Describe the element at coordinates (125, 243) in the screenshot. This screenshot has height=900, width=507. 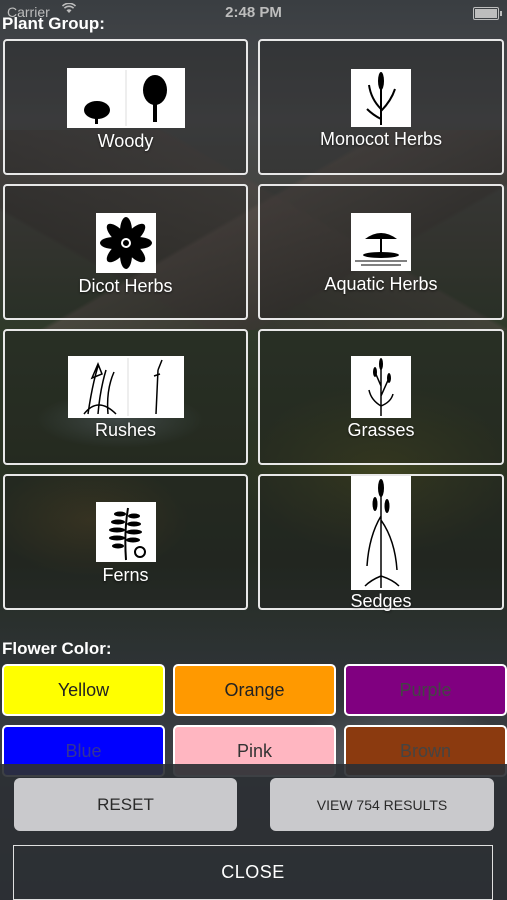
I see `dicot-flower-icon` at that location.